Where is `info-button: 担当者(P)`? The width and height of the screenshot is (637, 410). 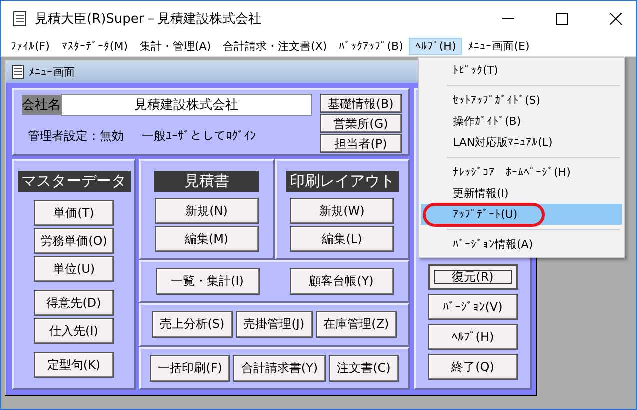
info-button: 担当者(P) is located at coordinates (361, 143).